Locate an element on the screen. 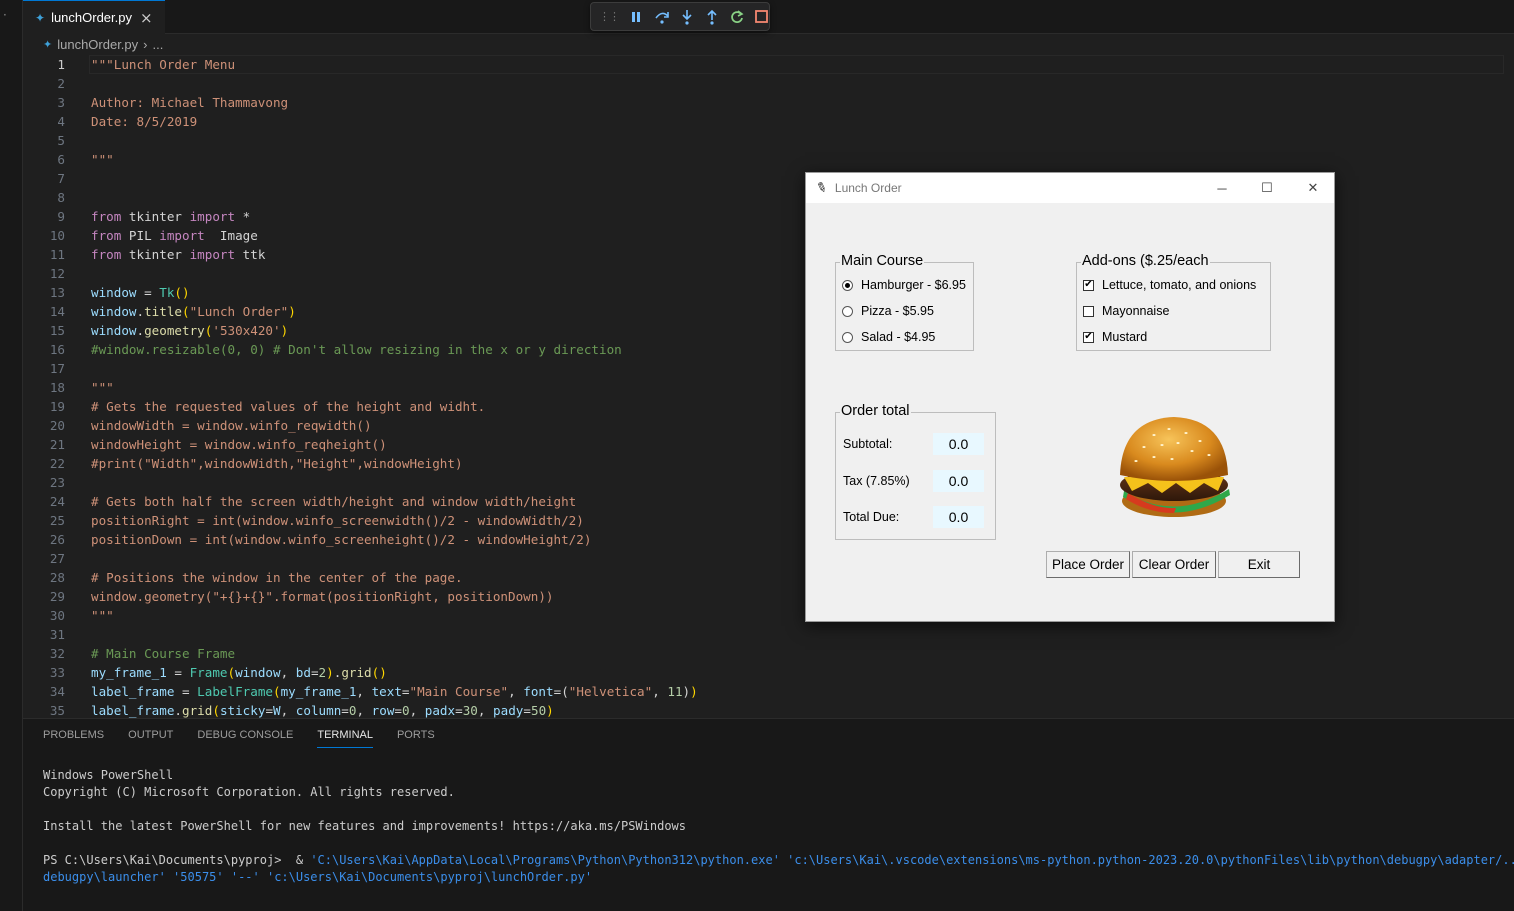 This screenshot has height=911, width=1514. line-number: 20 is located at coordinates (57, 425).